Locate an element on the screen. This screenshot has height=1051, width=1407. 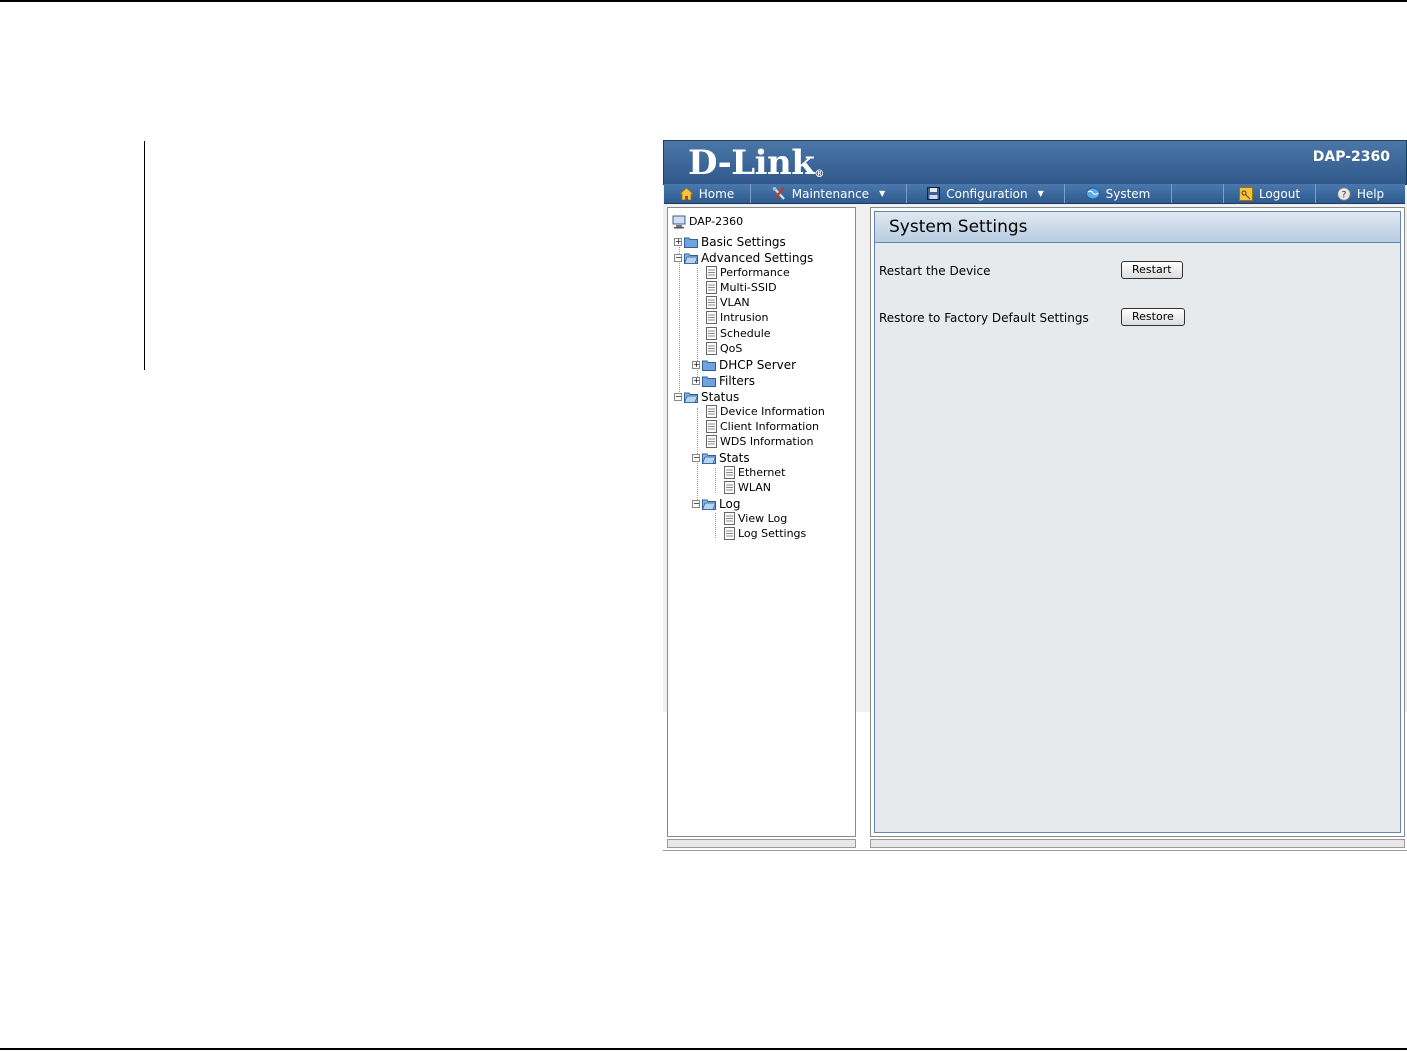
tree-item-intrusion: Intrusion is located at coordinates (737, 317).